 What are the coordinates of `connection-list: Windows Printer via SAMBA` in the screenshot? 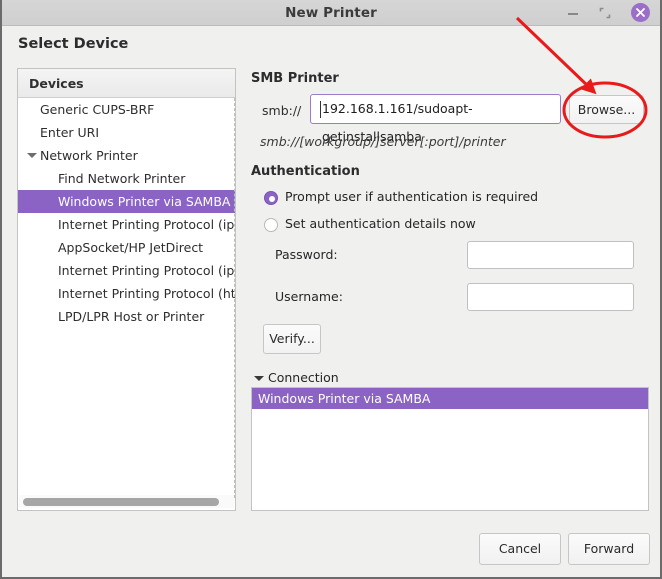 It's located at (450, 449).